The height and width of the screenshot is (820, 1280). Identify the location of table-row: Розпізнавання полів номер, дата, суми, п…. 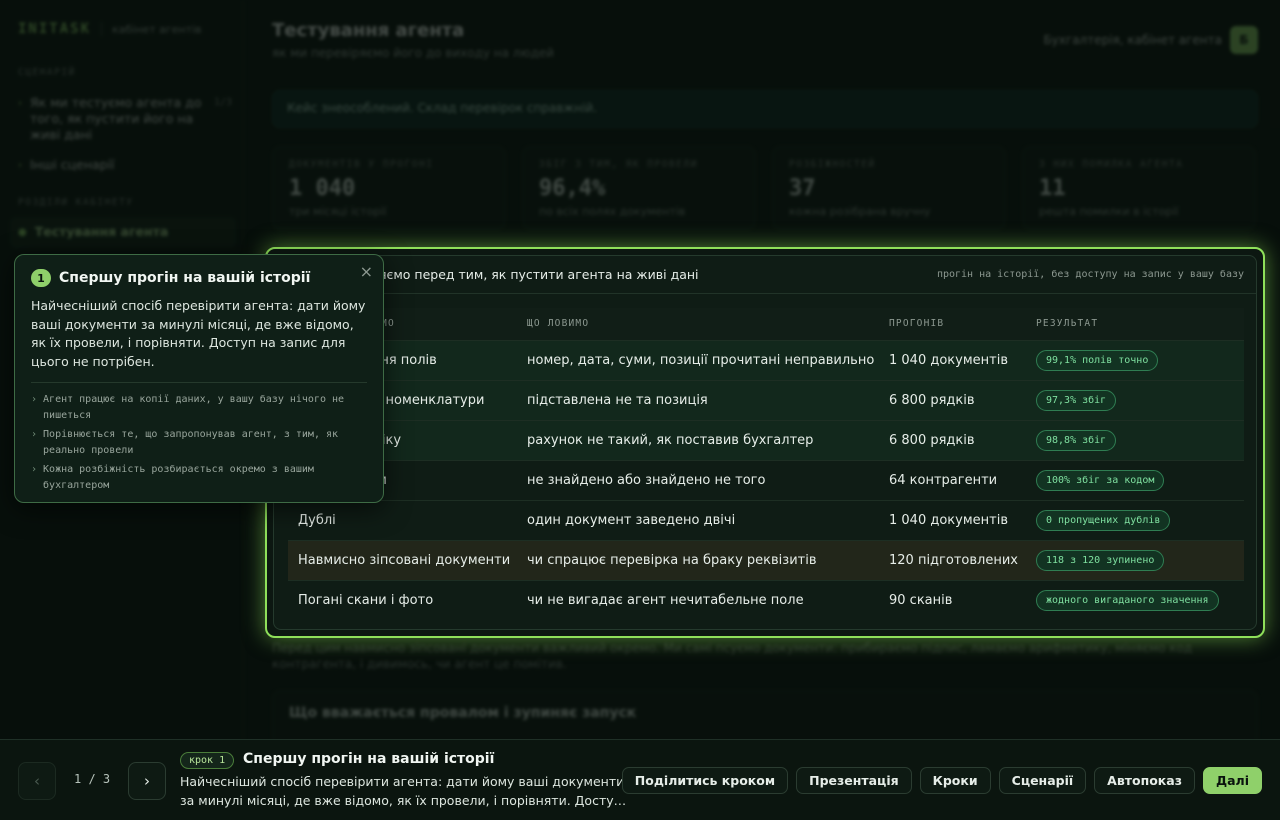
(766, 359).